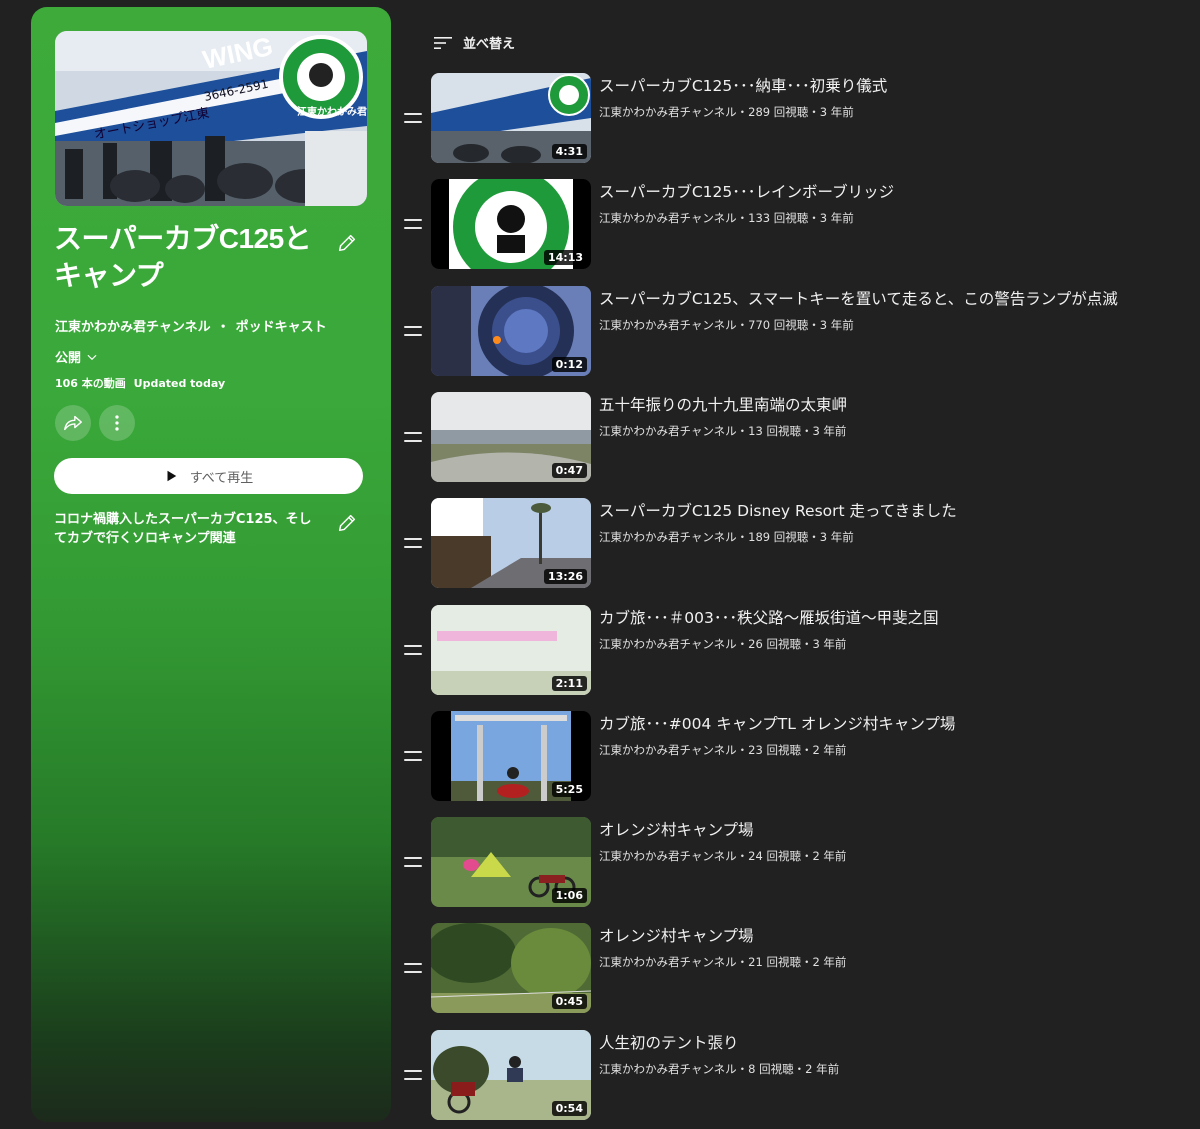 The width and height of the screenshot is (1200, 1129). Describe the element at coordinates (723, 962) in the screenshot. I see `video-meta: 江東かわかみ君チャンネル・21 回視聴・2 年前` at that location.